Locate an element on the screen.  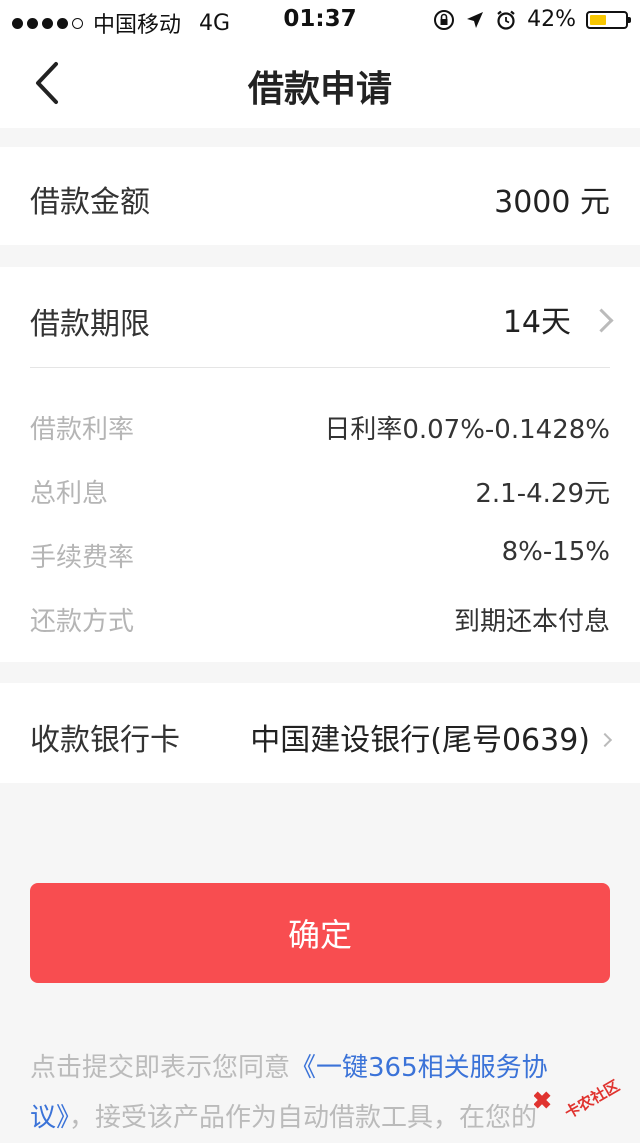
svg-text: 卡农社区 is located at coordinates (592, 1100).